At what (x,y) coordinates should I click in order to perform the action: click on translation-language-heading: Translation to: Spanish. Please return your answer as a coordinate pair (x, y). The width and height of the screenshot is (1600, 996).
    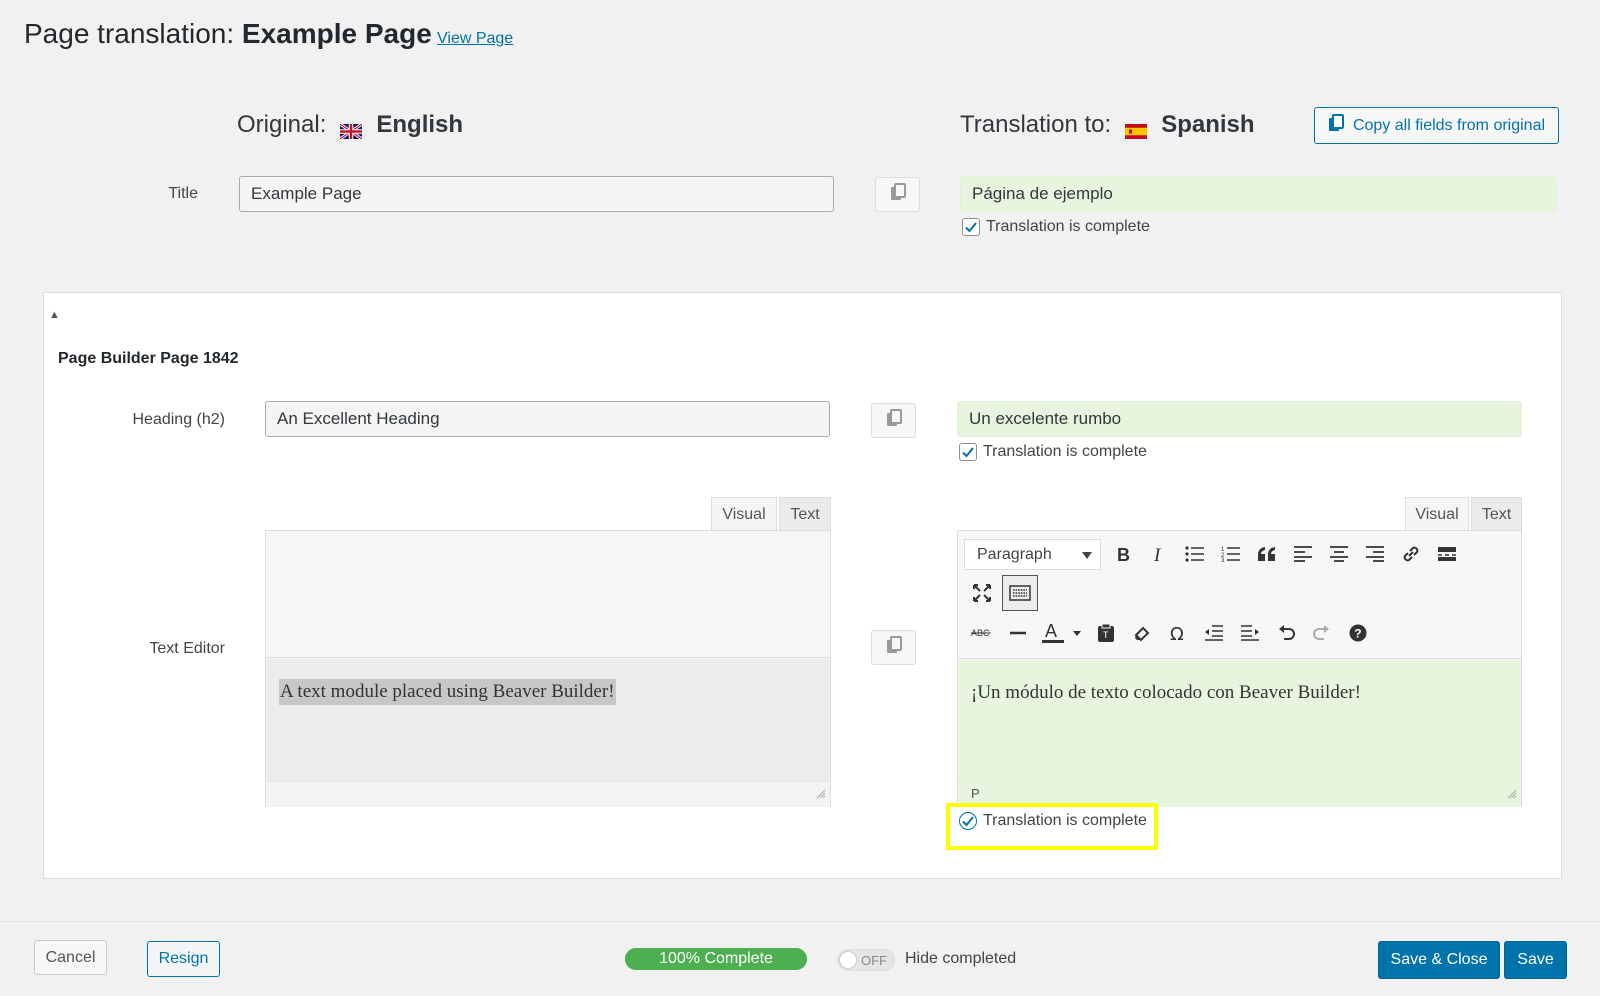
    Looking at the image, I should click on (1107, 125).